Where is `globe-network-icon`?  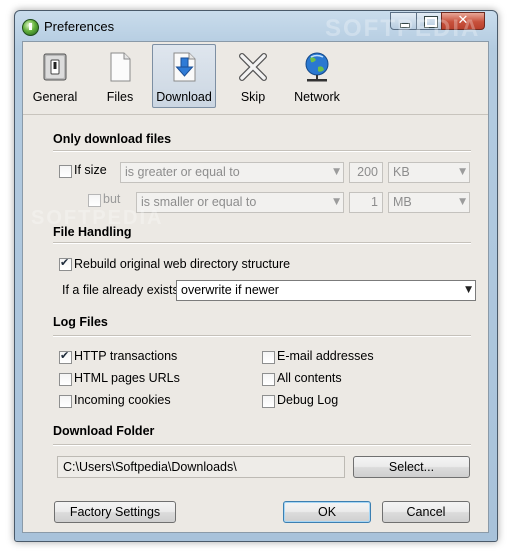
globe-network-icon is located at coordinates (317, 67).